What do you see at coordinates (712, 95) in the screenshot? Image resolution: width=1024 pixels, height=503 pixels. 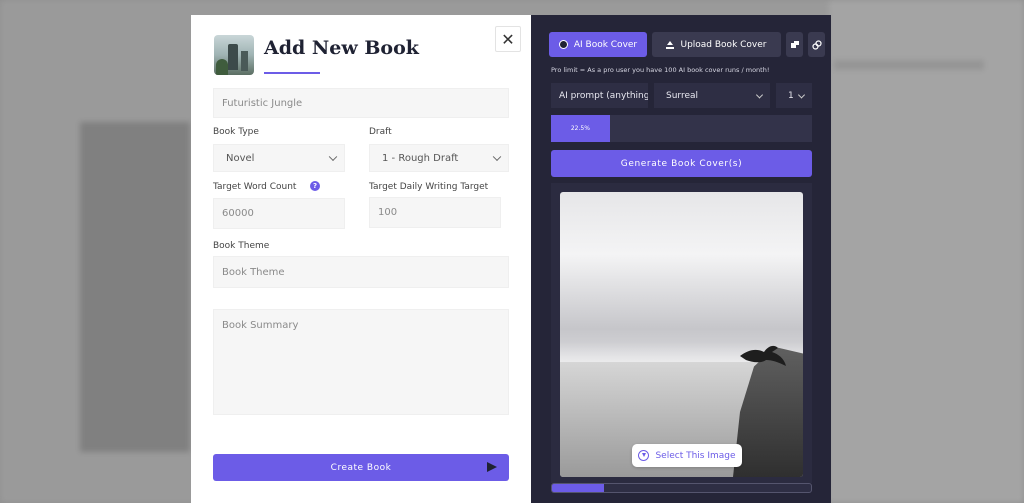 I see `style-select: Surreal` at bounding box center [712, 95].